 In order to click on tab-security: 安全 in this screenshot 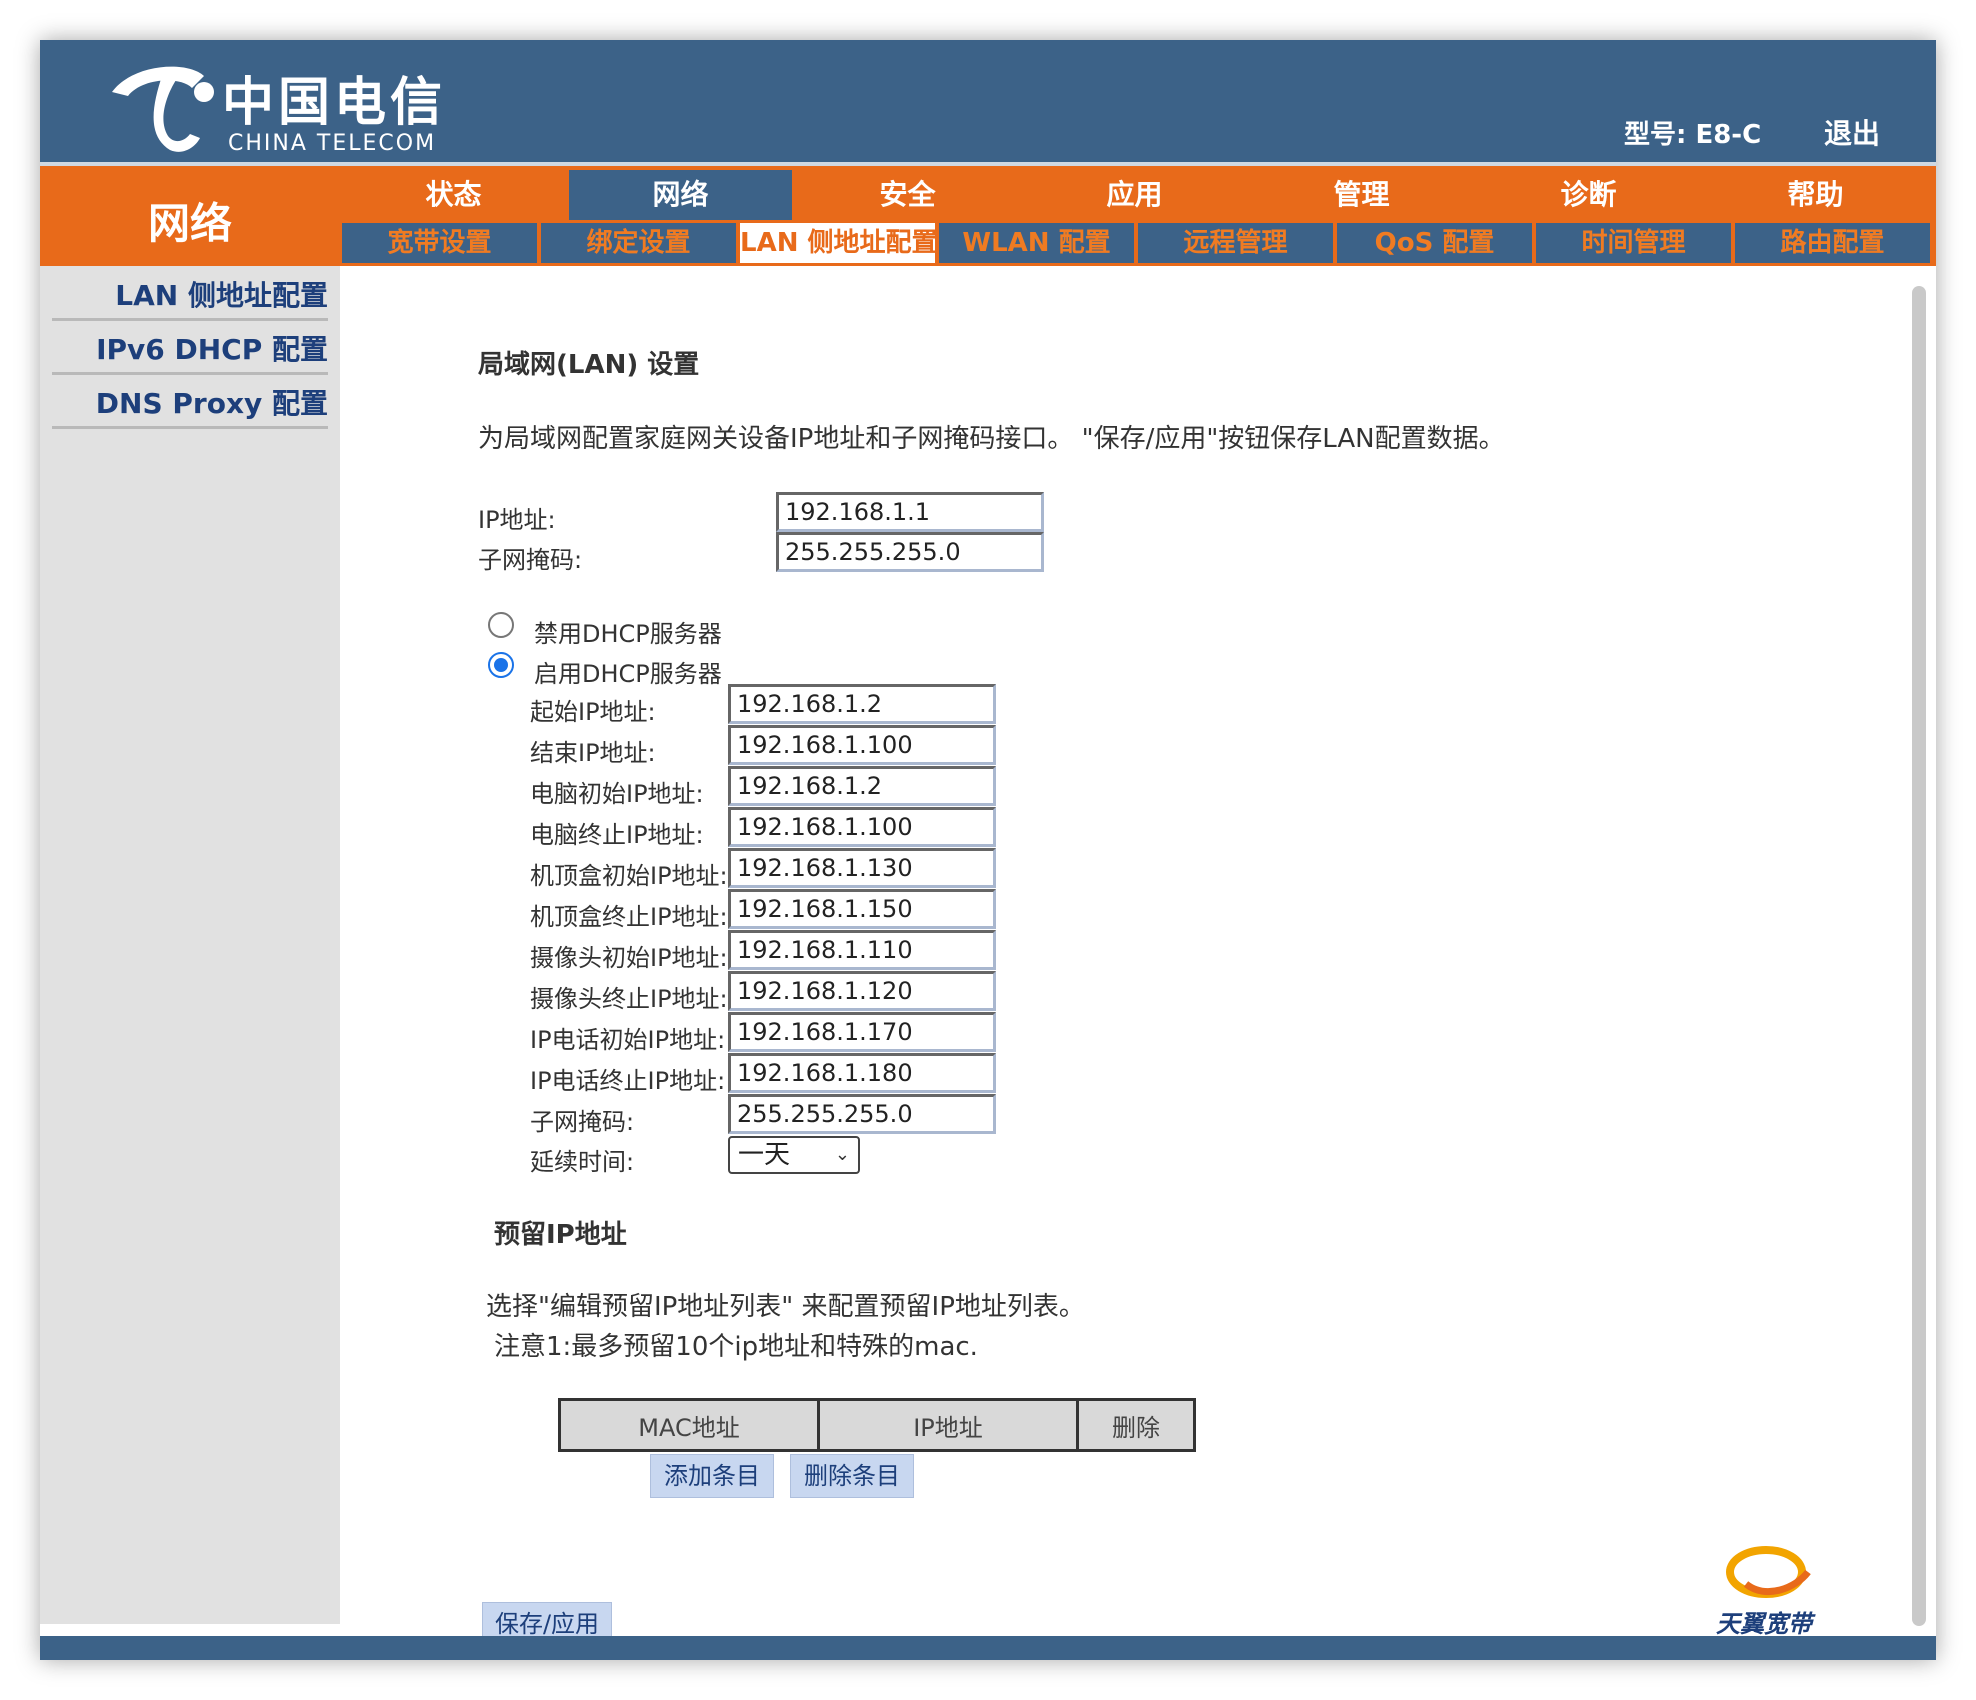, I will do `click(907, 195)`.